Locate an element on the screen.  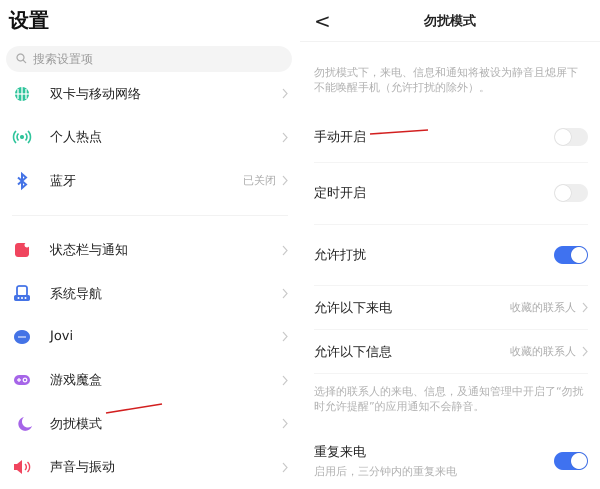
settings-item: 系统导航 is located at coordinates (150, 294).